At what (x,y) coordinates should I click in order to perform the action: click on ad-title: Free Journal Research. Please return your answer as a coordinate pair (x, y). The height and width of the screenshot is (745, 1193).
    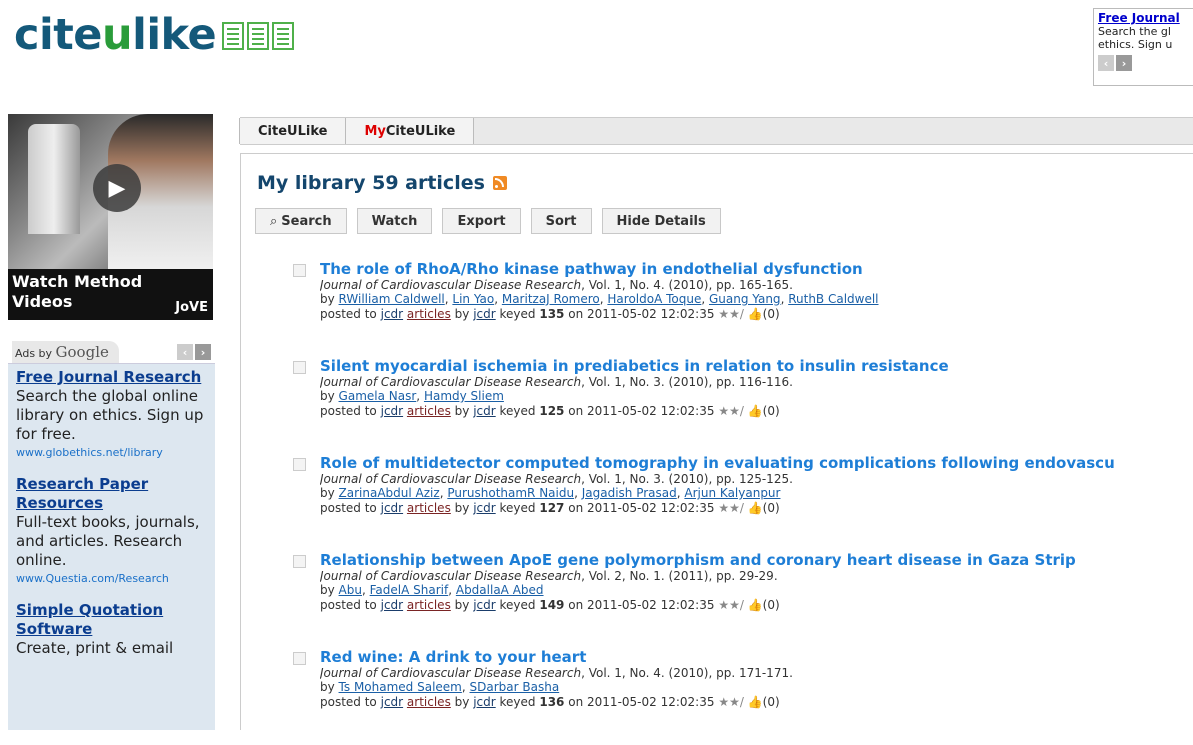
    Looking at the image, I should click on (111, 377).